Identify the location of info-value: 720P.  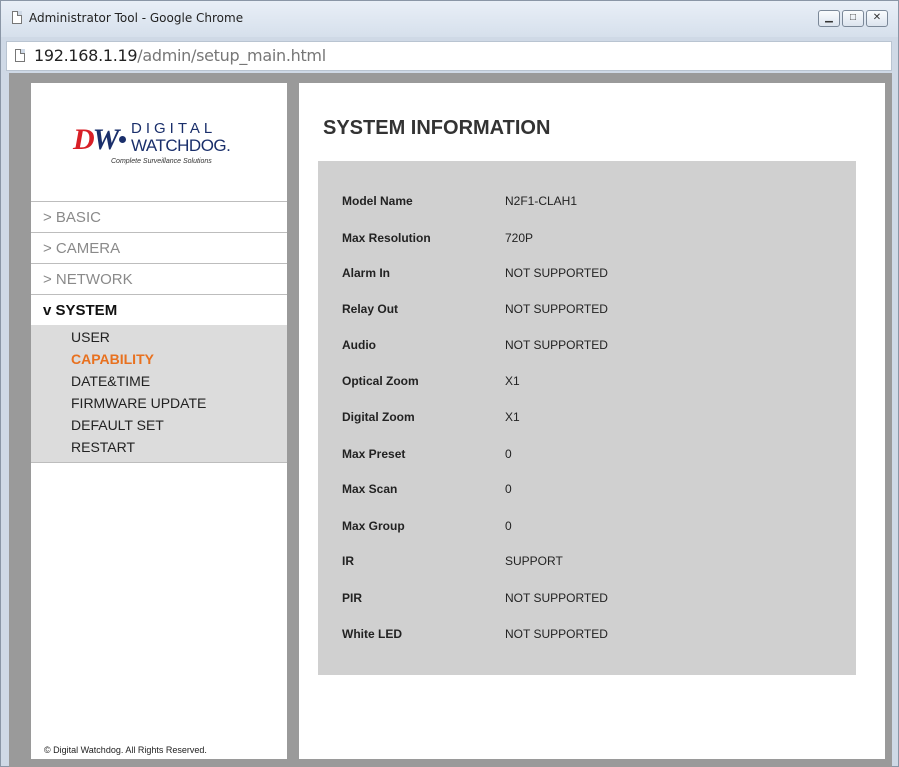
(519, 238).